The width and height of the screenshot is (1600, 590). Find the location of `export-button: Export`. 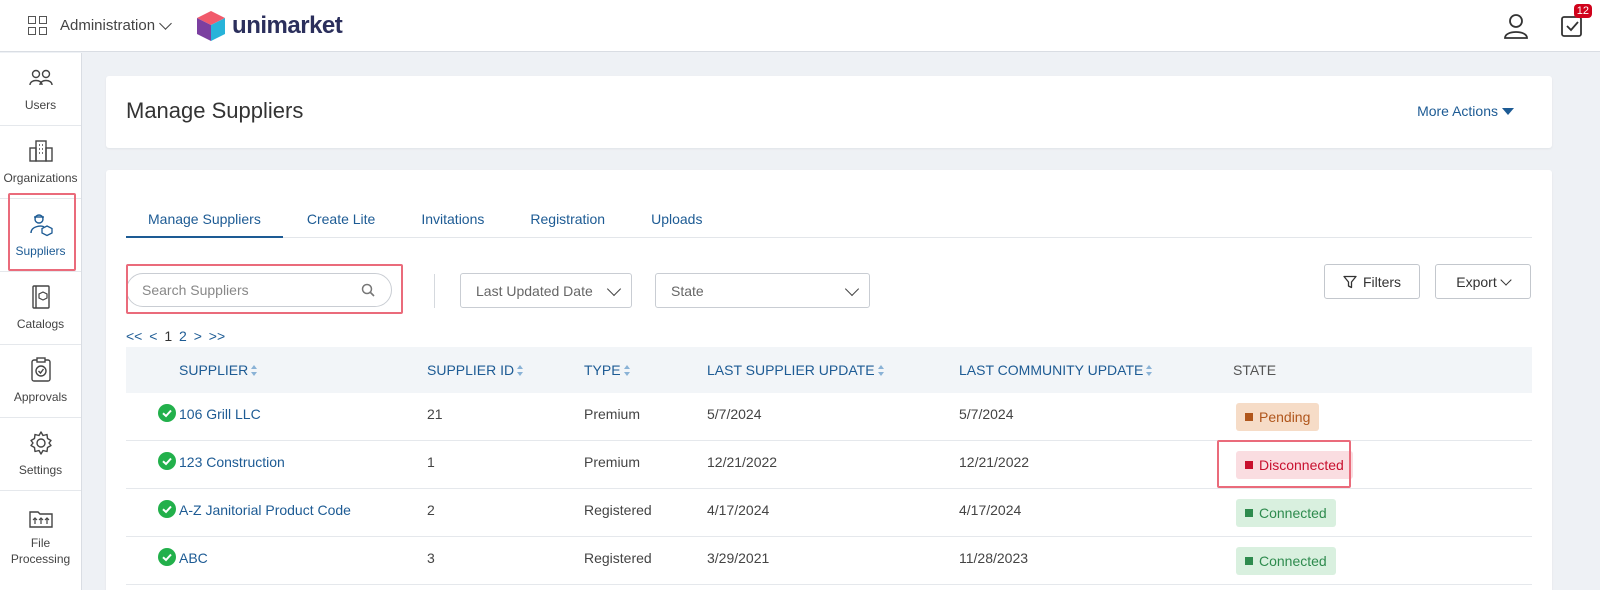

export-button: Export is located at coordinates (1483, 281).